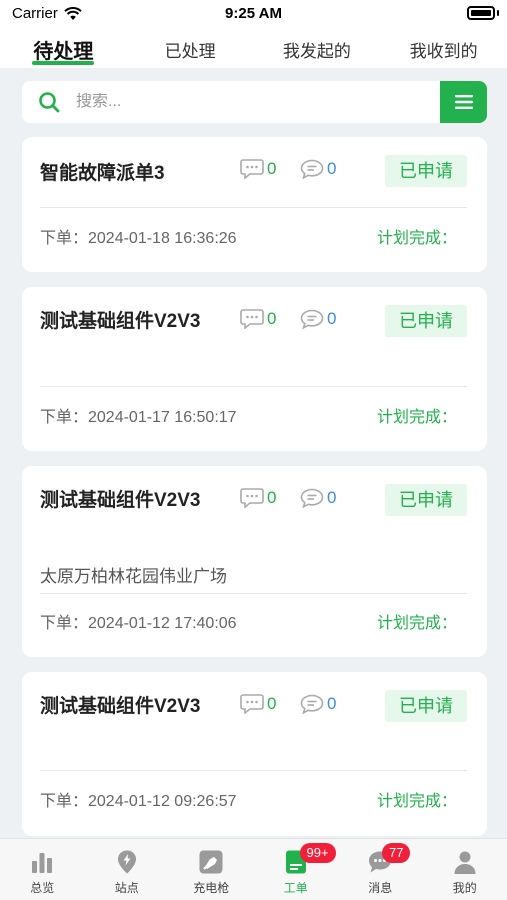  I want to click on tab-processed: 已处理, so click(190, 48).